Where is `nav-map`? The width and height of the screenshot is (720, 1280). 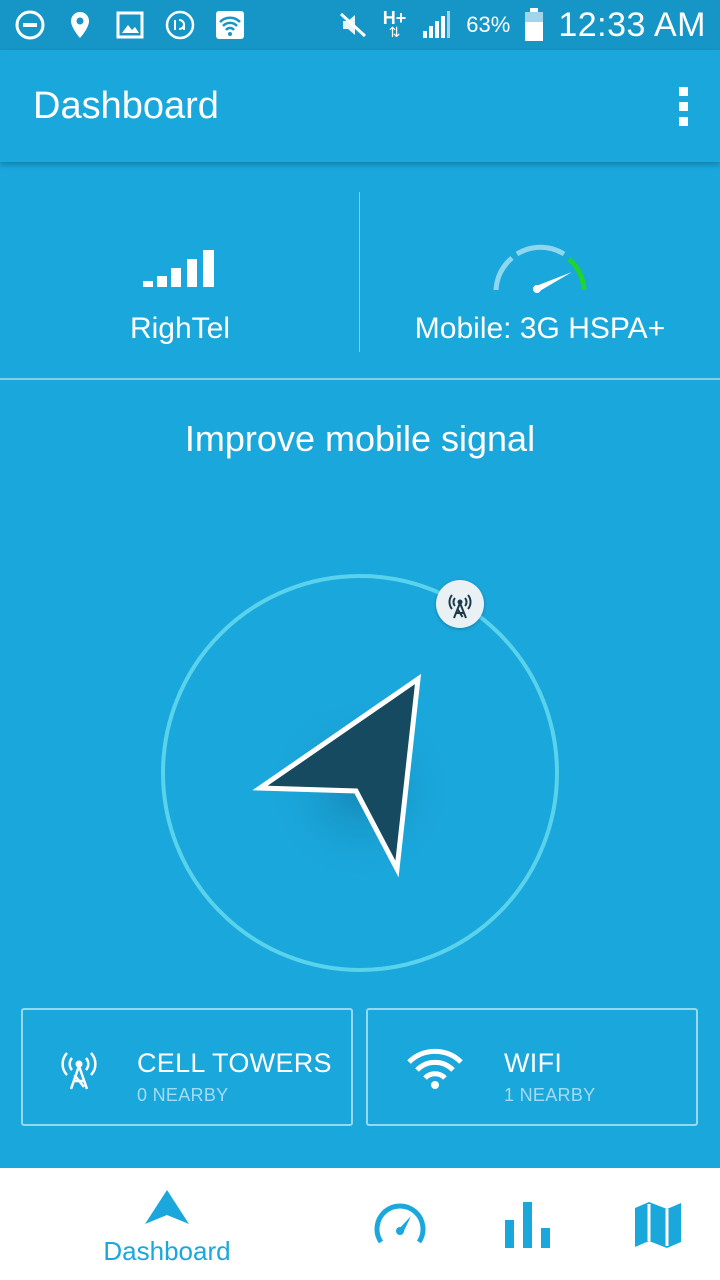 nav-map is located at coordinates (658, 1224).